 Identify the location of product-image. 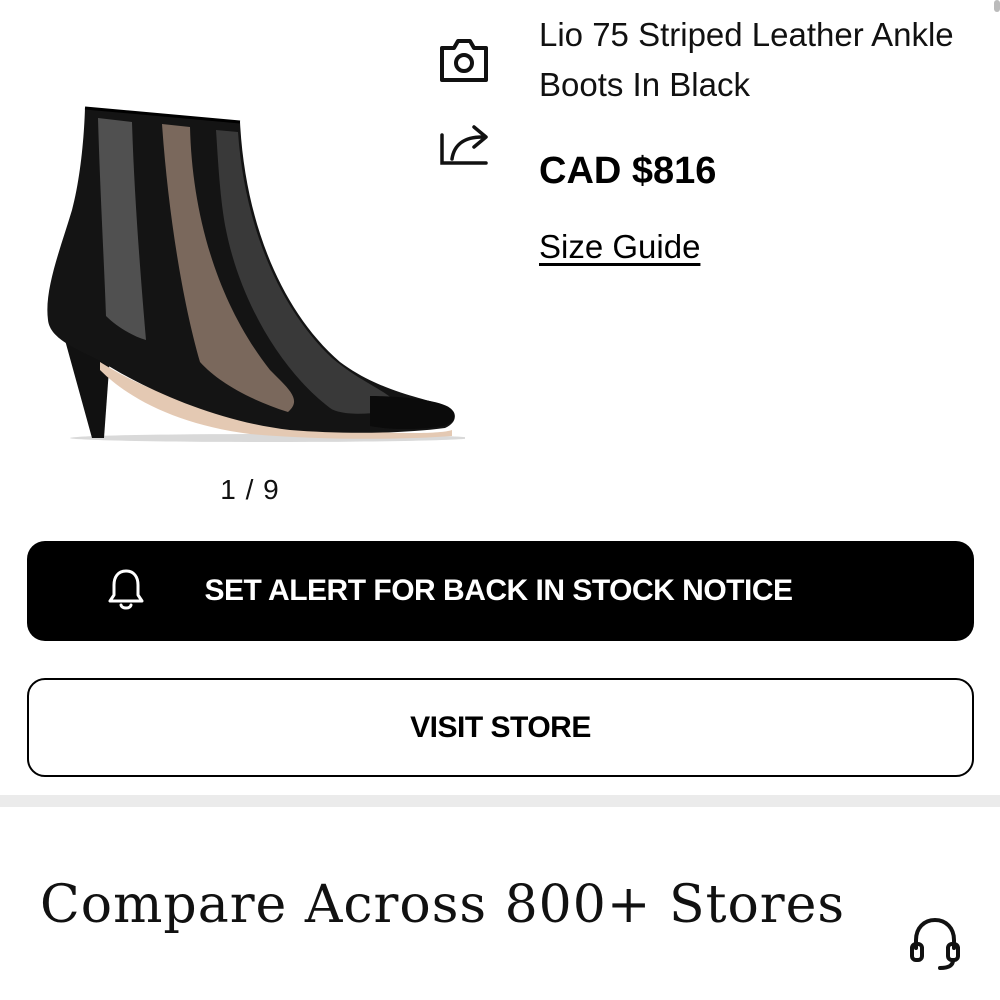
(252, 272).